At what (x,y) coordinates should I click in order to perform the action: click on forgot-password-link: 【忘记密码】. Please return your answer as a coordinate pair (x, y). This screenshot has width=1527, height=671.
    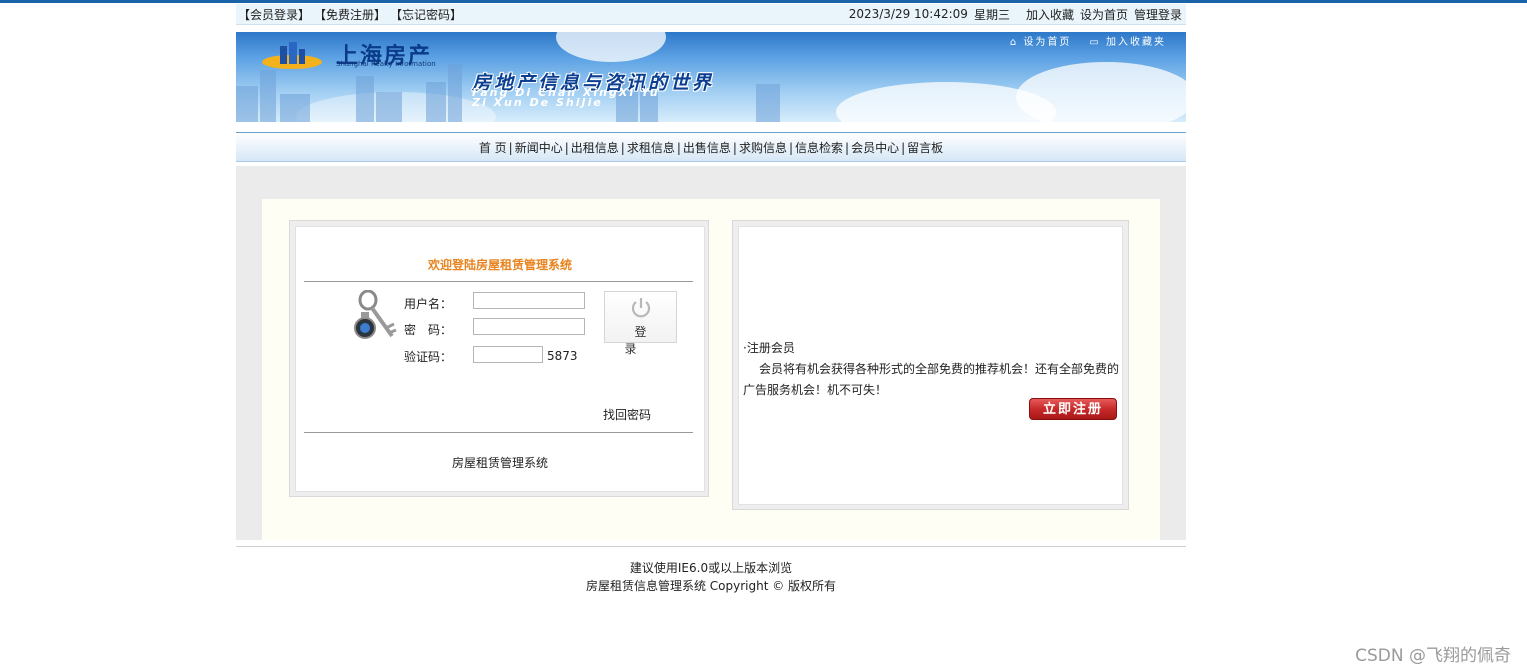
    Looking at the image, I should click on (426, 14).